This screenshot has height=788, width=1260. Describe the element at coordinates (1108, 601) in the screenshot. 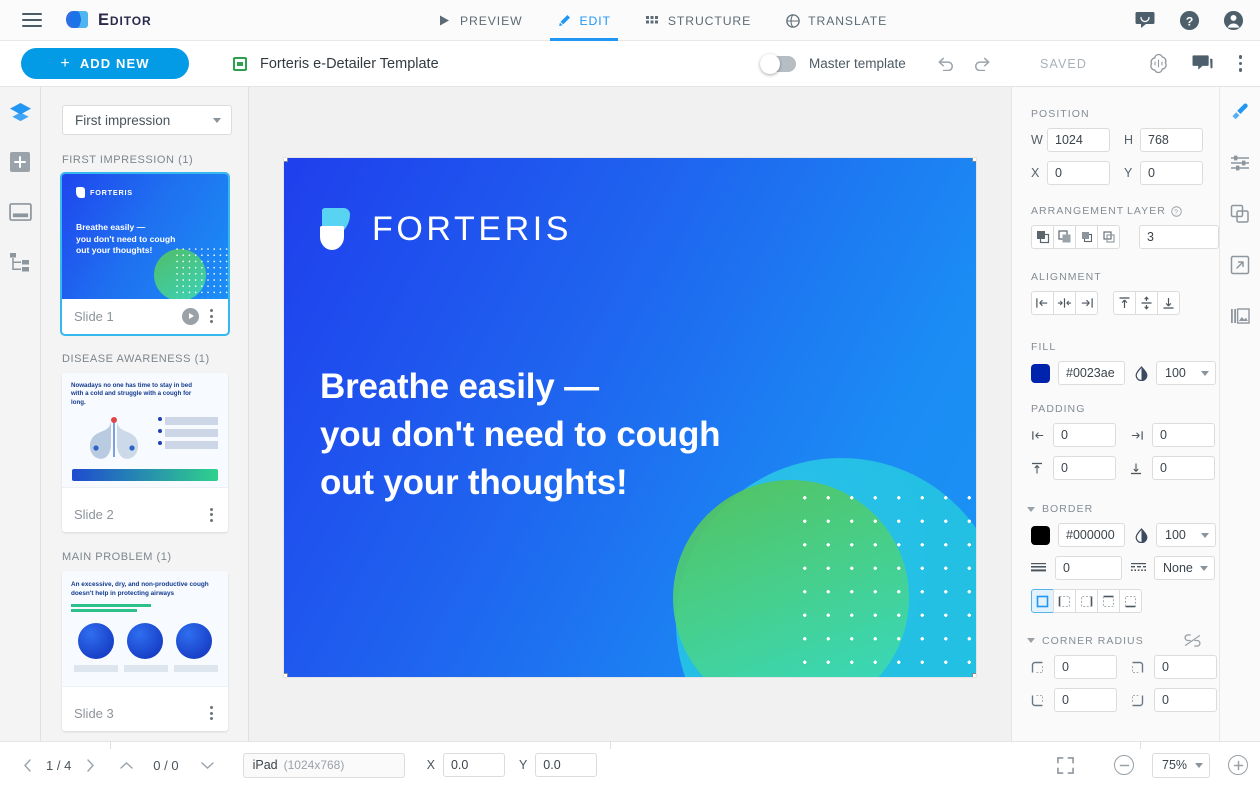

I see `border-top-button` at that location.